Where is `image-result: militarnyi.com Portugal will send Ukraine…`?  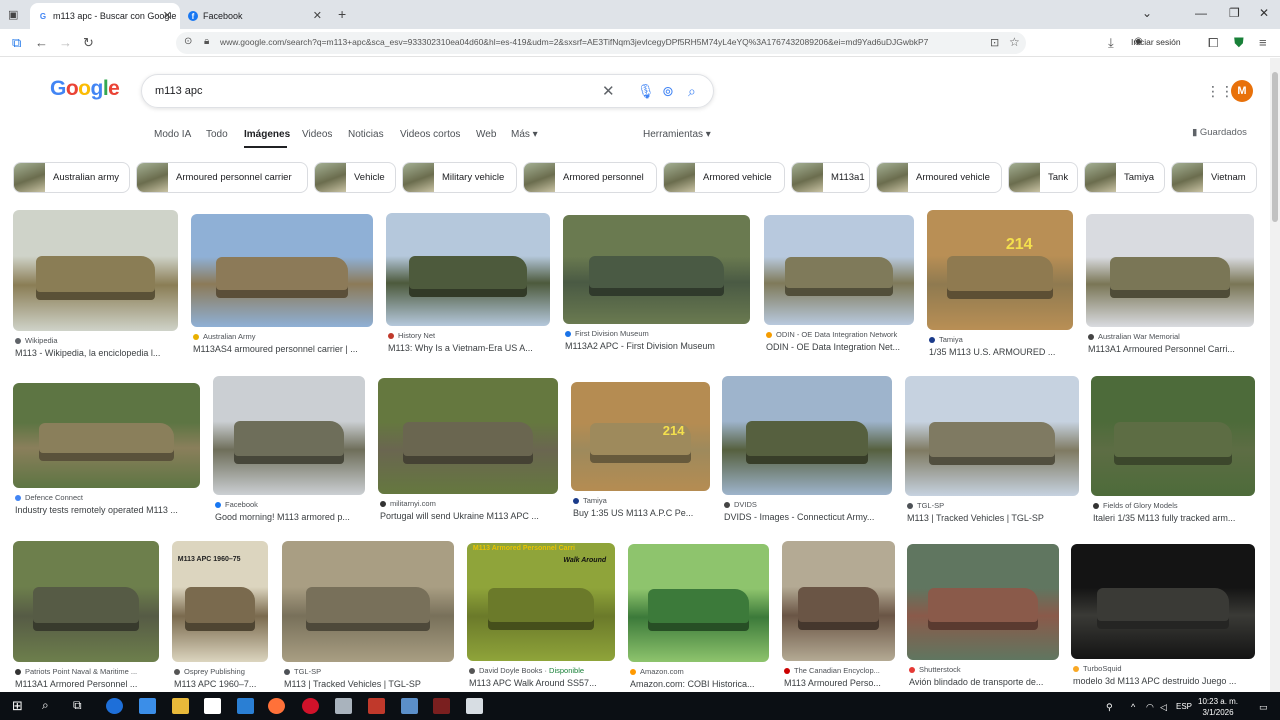 image-result: militarnyi.com Portugal will send Ukraine… is located at coordinates (468, 456).